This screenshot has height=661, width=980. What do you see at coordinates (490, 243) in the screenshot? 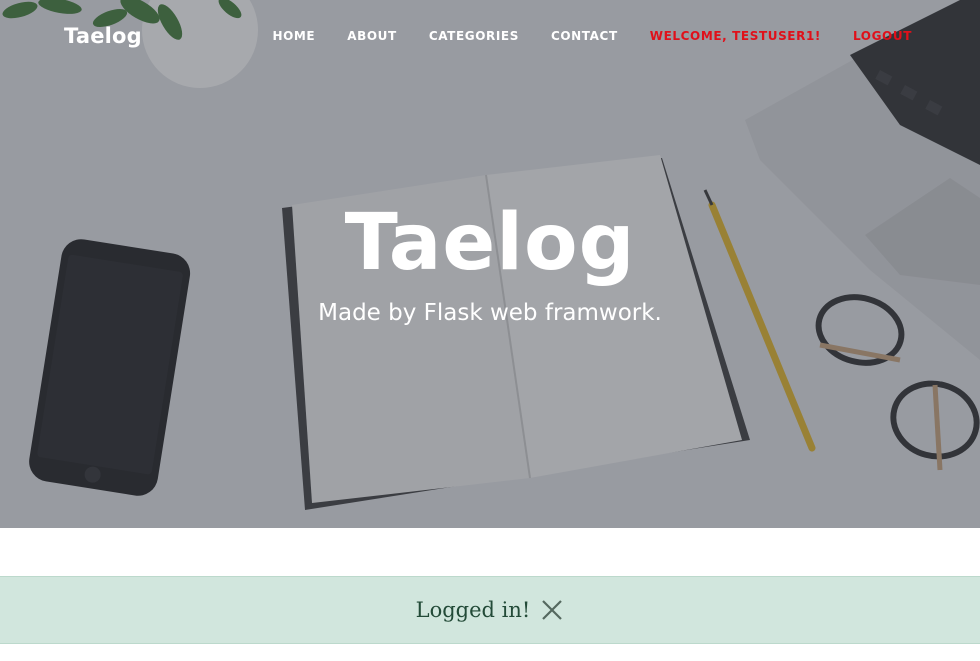
I see `hero-title: Taelog` at bounding box center [490, 243].